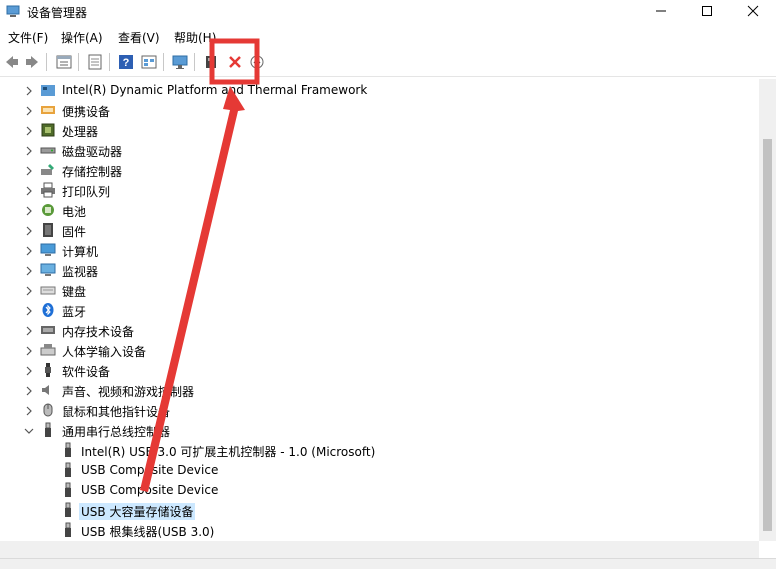 This screenshot has width=776, height=569. What do you see at coordinates (378, 350) in the screenshot?
I see `device-category: 人体学输入设备` at bounding box center [378, 350].